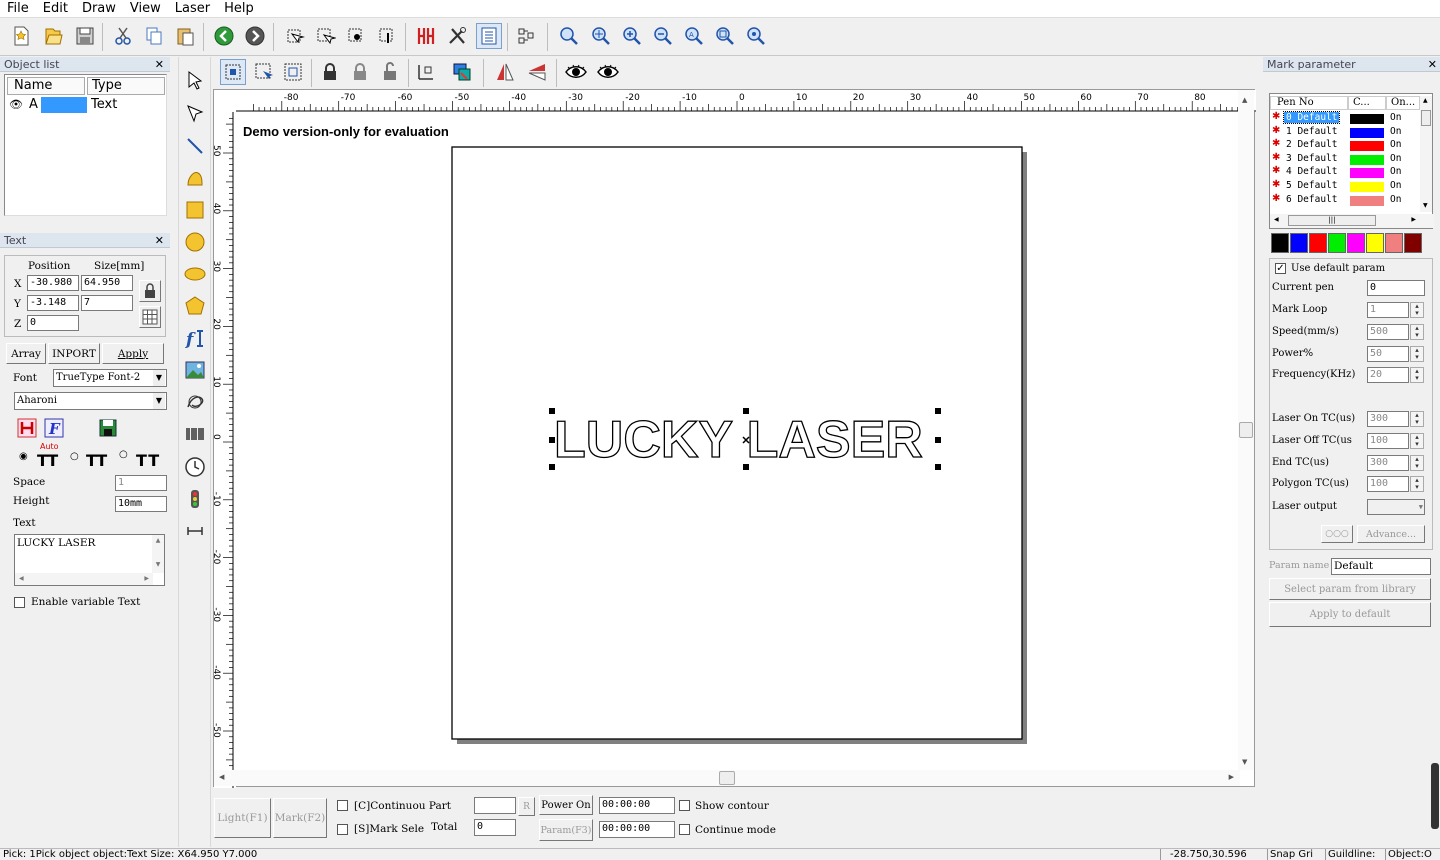  I want to click on copy-icon, so click(154, 36).